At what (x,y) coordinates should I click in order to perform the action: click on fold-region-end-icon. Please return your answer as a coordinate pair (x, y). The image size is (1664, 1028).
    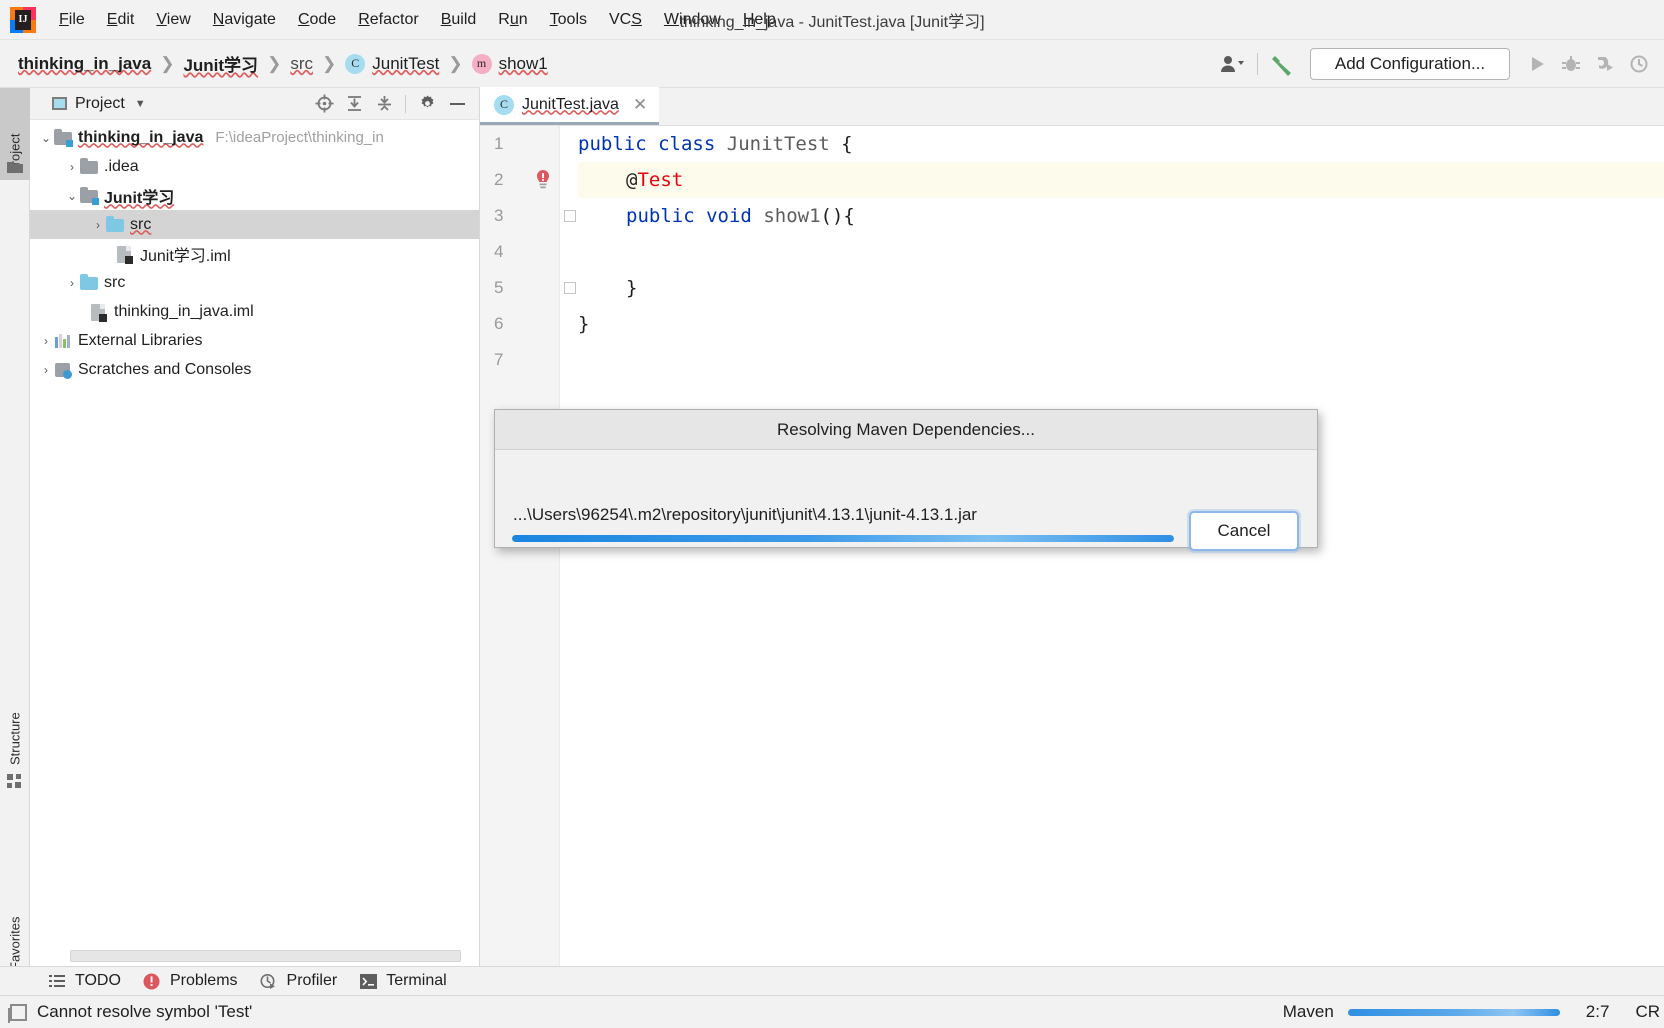
    Looking at the image, I should click on (570, 288).